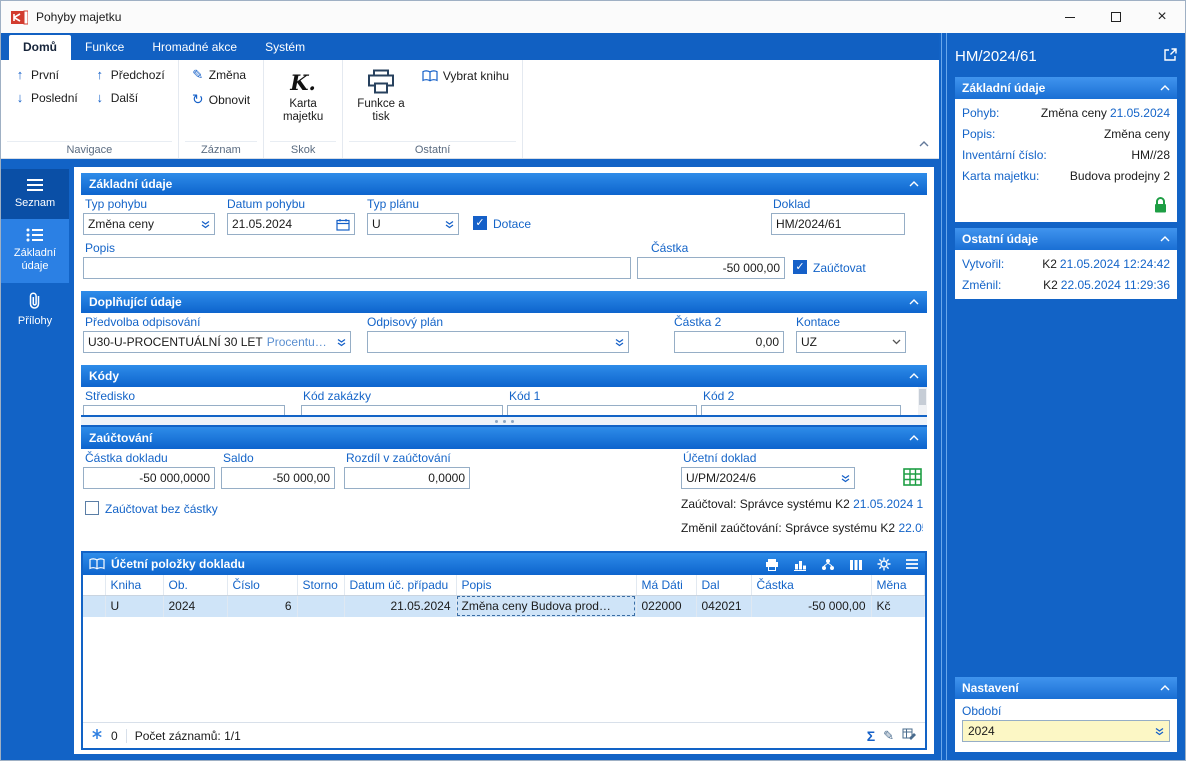 The image size is (1186, 761). I want to click on cell-kniha: U, so click(134, 606).